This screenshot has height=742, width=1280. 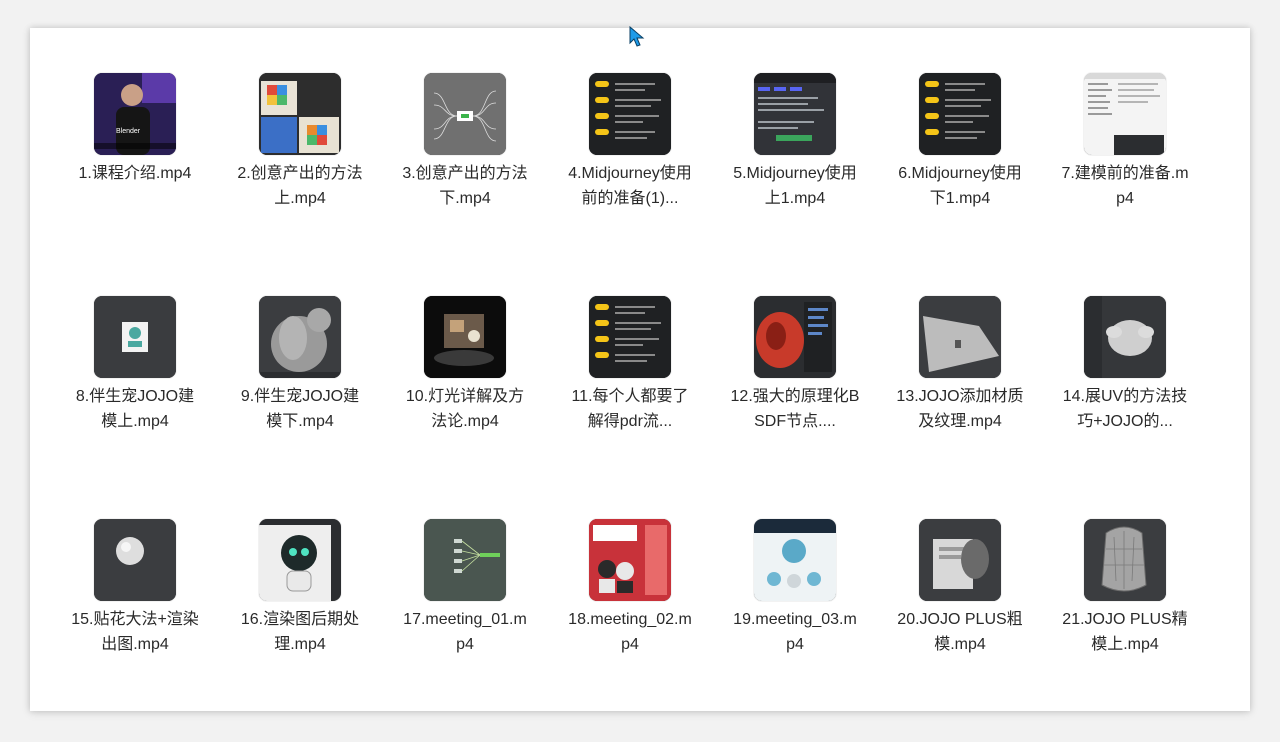 I want to click on file-name-label: 20.JOJO PLUS粗模.mp4, so click(x=960, y=632).